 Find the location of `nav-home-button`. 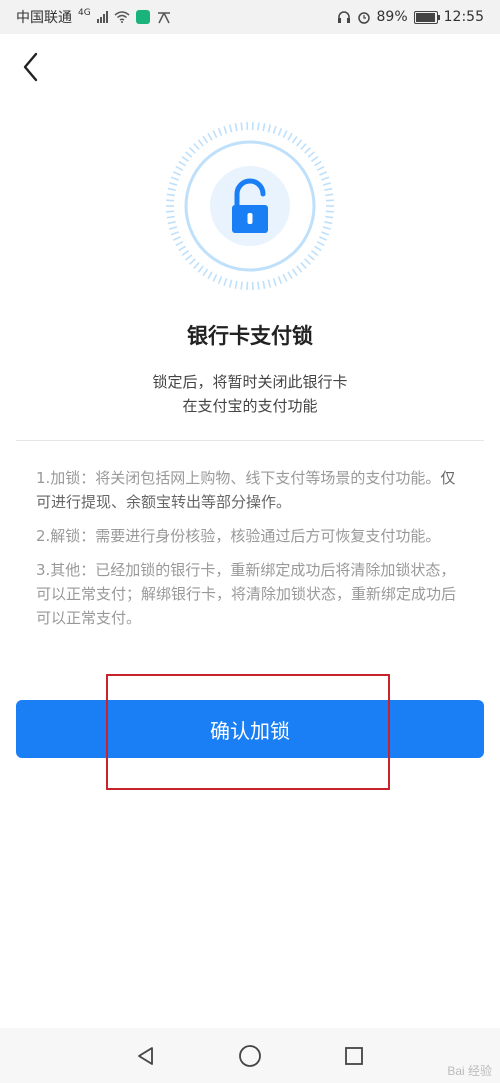

nav-home-button is located at coordinates (250, 1056).